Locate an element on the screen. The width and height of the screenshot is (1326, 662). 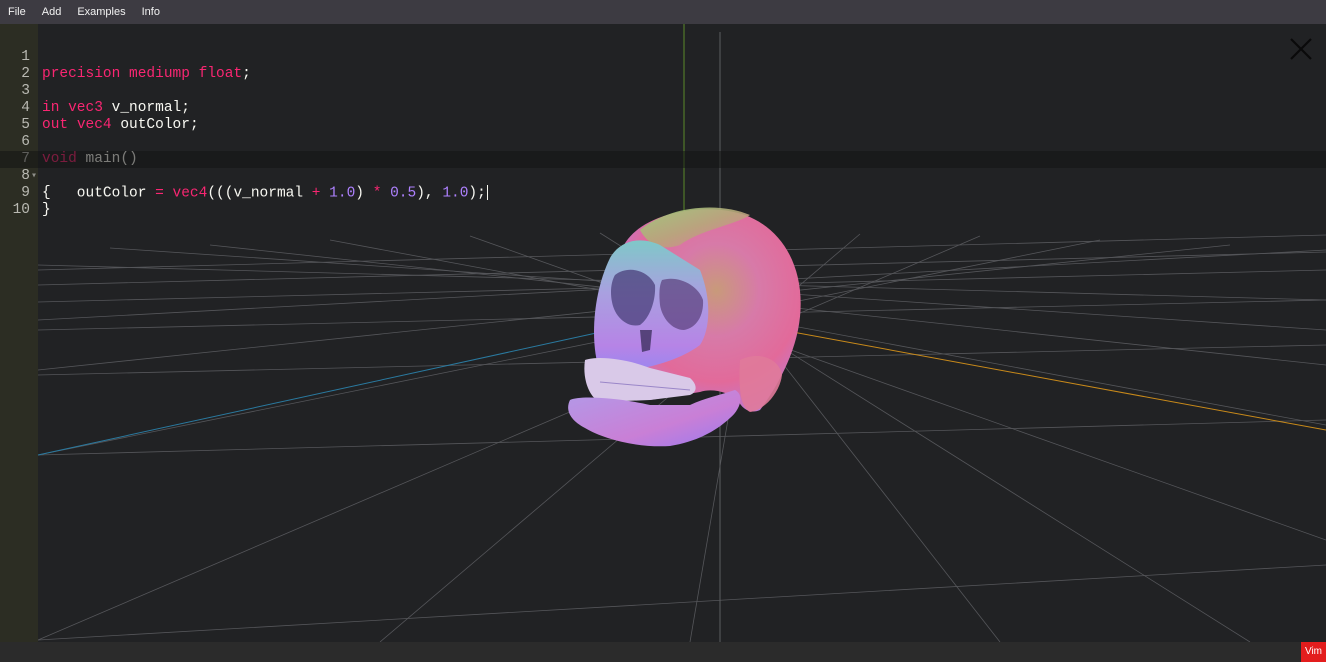
code-line: 3 in vec3 v_normal; is located at coordinates (663, 91).